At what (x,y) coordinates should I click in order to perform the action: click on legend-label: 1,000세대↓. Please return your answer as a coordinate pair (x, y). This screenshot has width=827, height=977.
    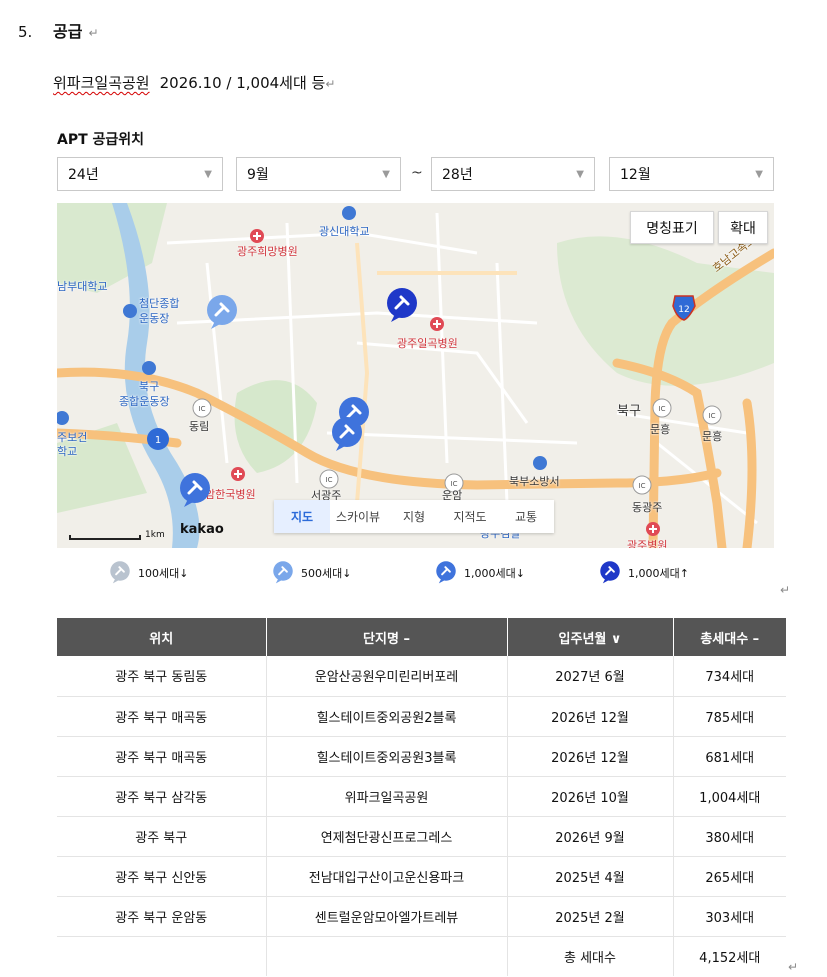
    Looking at the image, I should click on (494, 573).